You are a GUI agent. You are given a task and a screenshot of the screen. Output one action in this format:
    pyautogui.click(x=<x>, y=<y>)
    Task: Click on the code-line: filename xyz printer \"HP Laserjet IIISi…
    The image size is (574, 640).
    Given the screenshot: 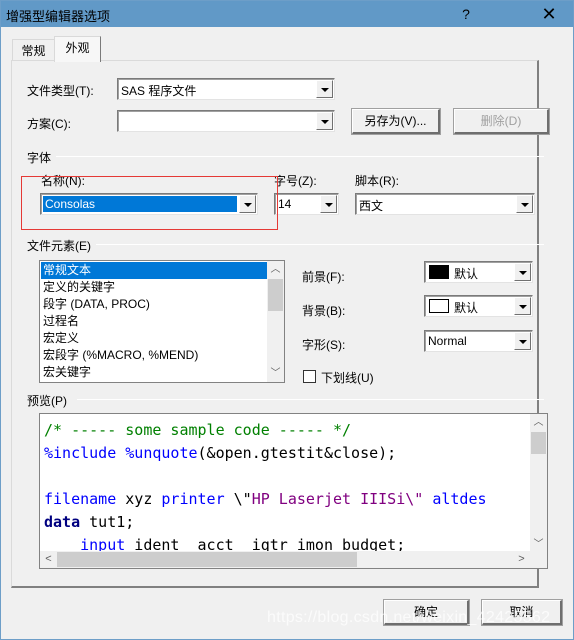 What is the action you would take?
    pyautogui.click(x=265, y=499)
    